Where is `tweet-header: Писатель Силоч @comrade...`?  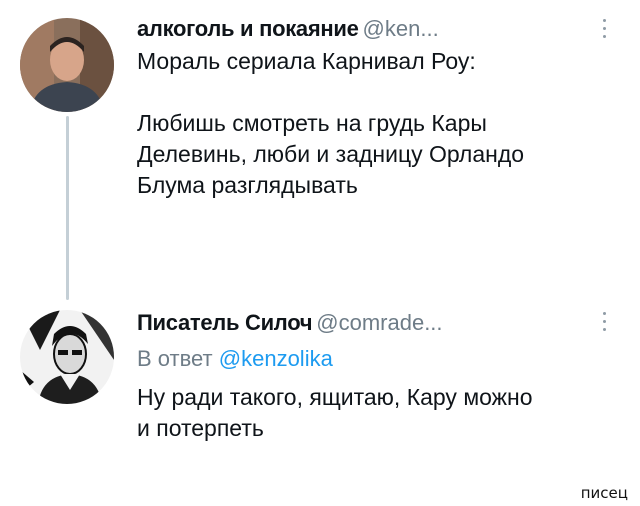
tweet-header: Писатель Силоч @comrade... is located at coordinates (290, 323).